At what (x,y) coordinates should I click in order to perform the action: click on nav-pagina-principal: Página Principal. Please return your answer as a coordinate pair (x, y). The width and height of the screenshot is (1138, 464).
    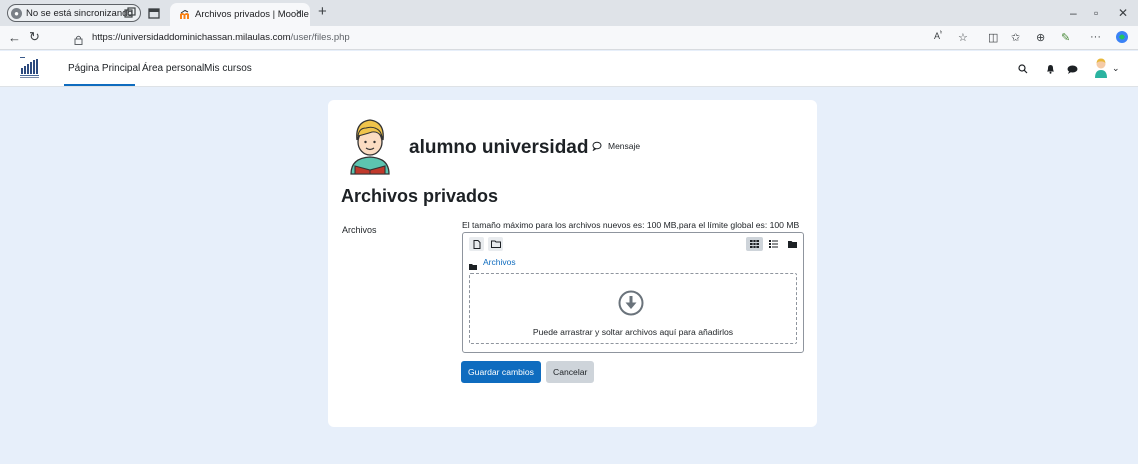
    Looking at the image, I should click on (104, 68).